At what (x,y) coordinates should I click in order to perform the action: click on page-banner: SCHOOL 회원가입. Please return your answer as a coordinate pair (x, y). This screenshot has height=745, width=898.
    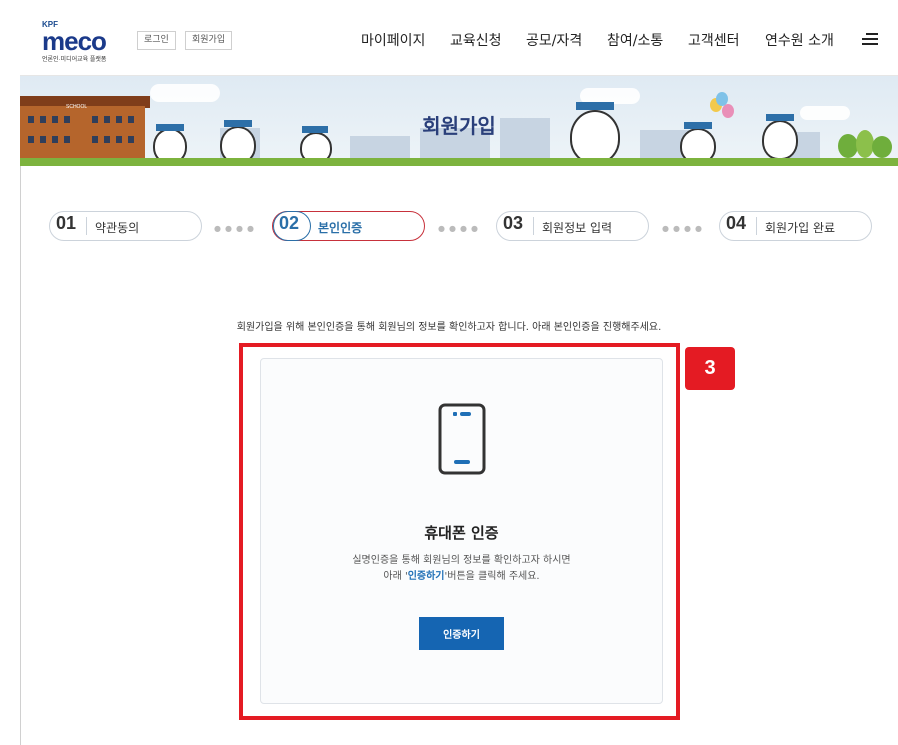
    Looking at the image, I should click on (459, 121).